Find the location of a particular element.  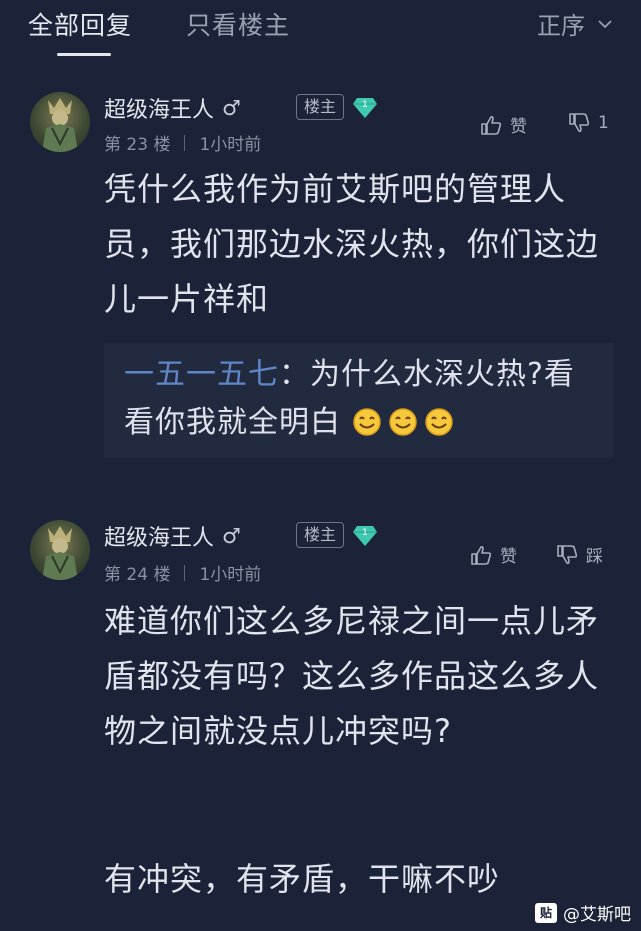

dislike-label: 踩 is located at coordinates (594, 557).